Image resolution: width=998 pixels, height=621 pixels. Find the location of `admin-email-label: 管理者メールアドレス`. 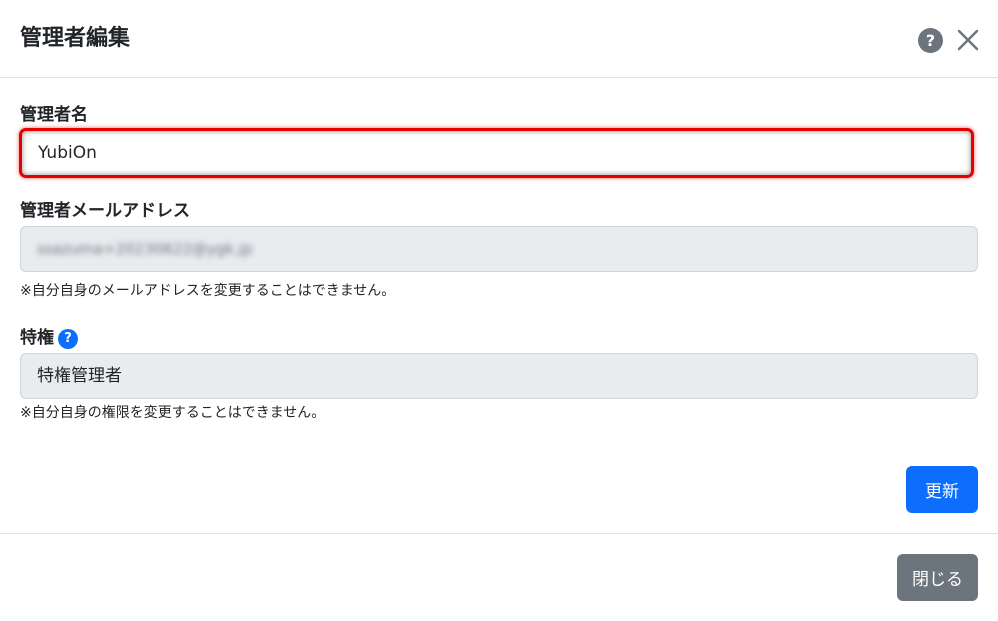

admin-email-label: 管理者メールアドレス is located at coordinates (105, 211).